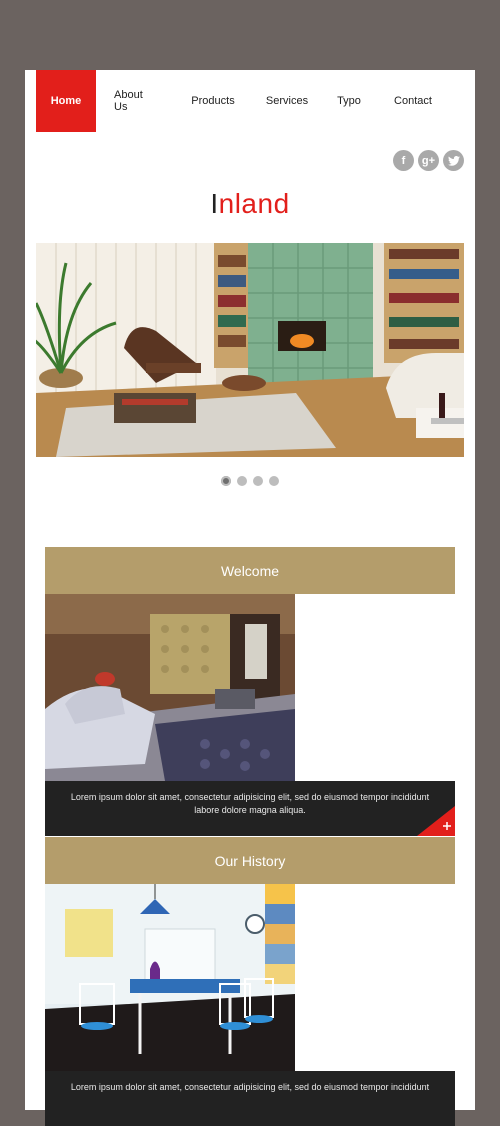 The width and height of the screenshot is (500, 1126). I want to click on social-links: f g+, so click(428, 160).